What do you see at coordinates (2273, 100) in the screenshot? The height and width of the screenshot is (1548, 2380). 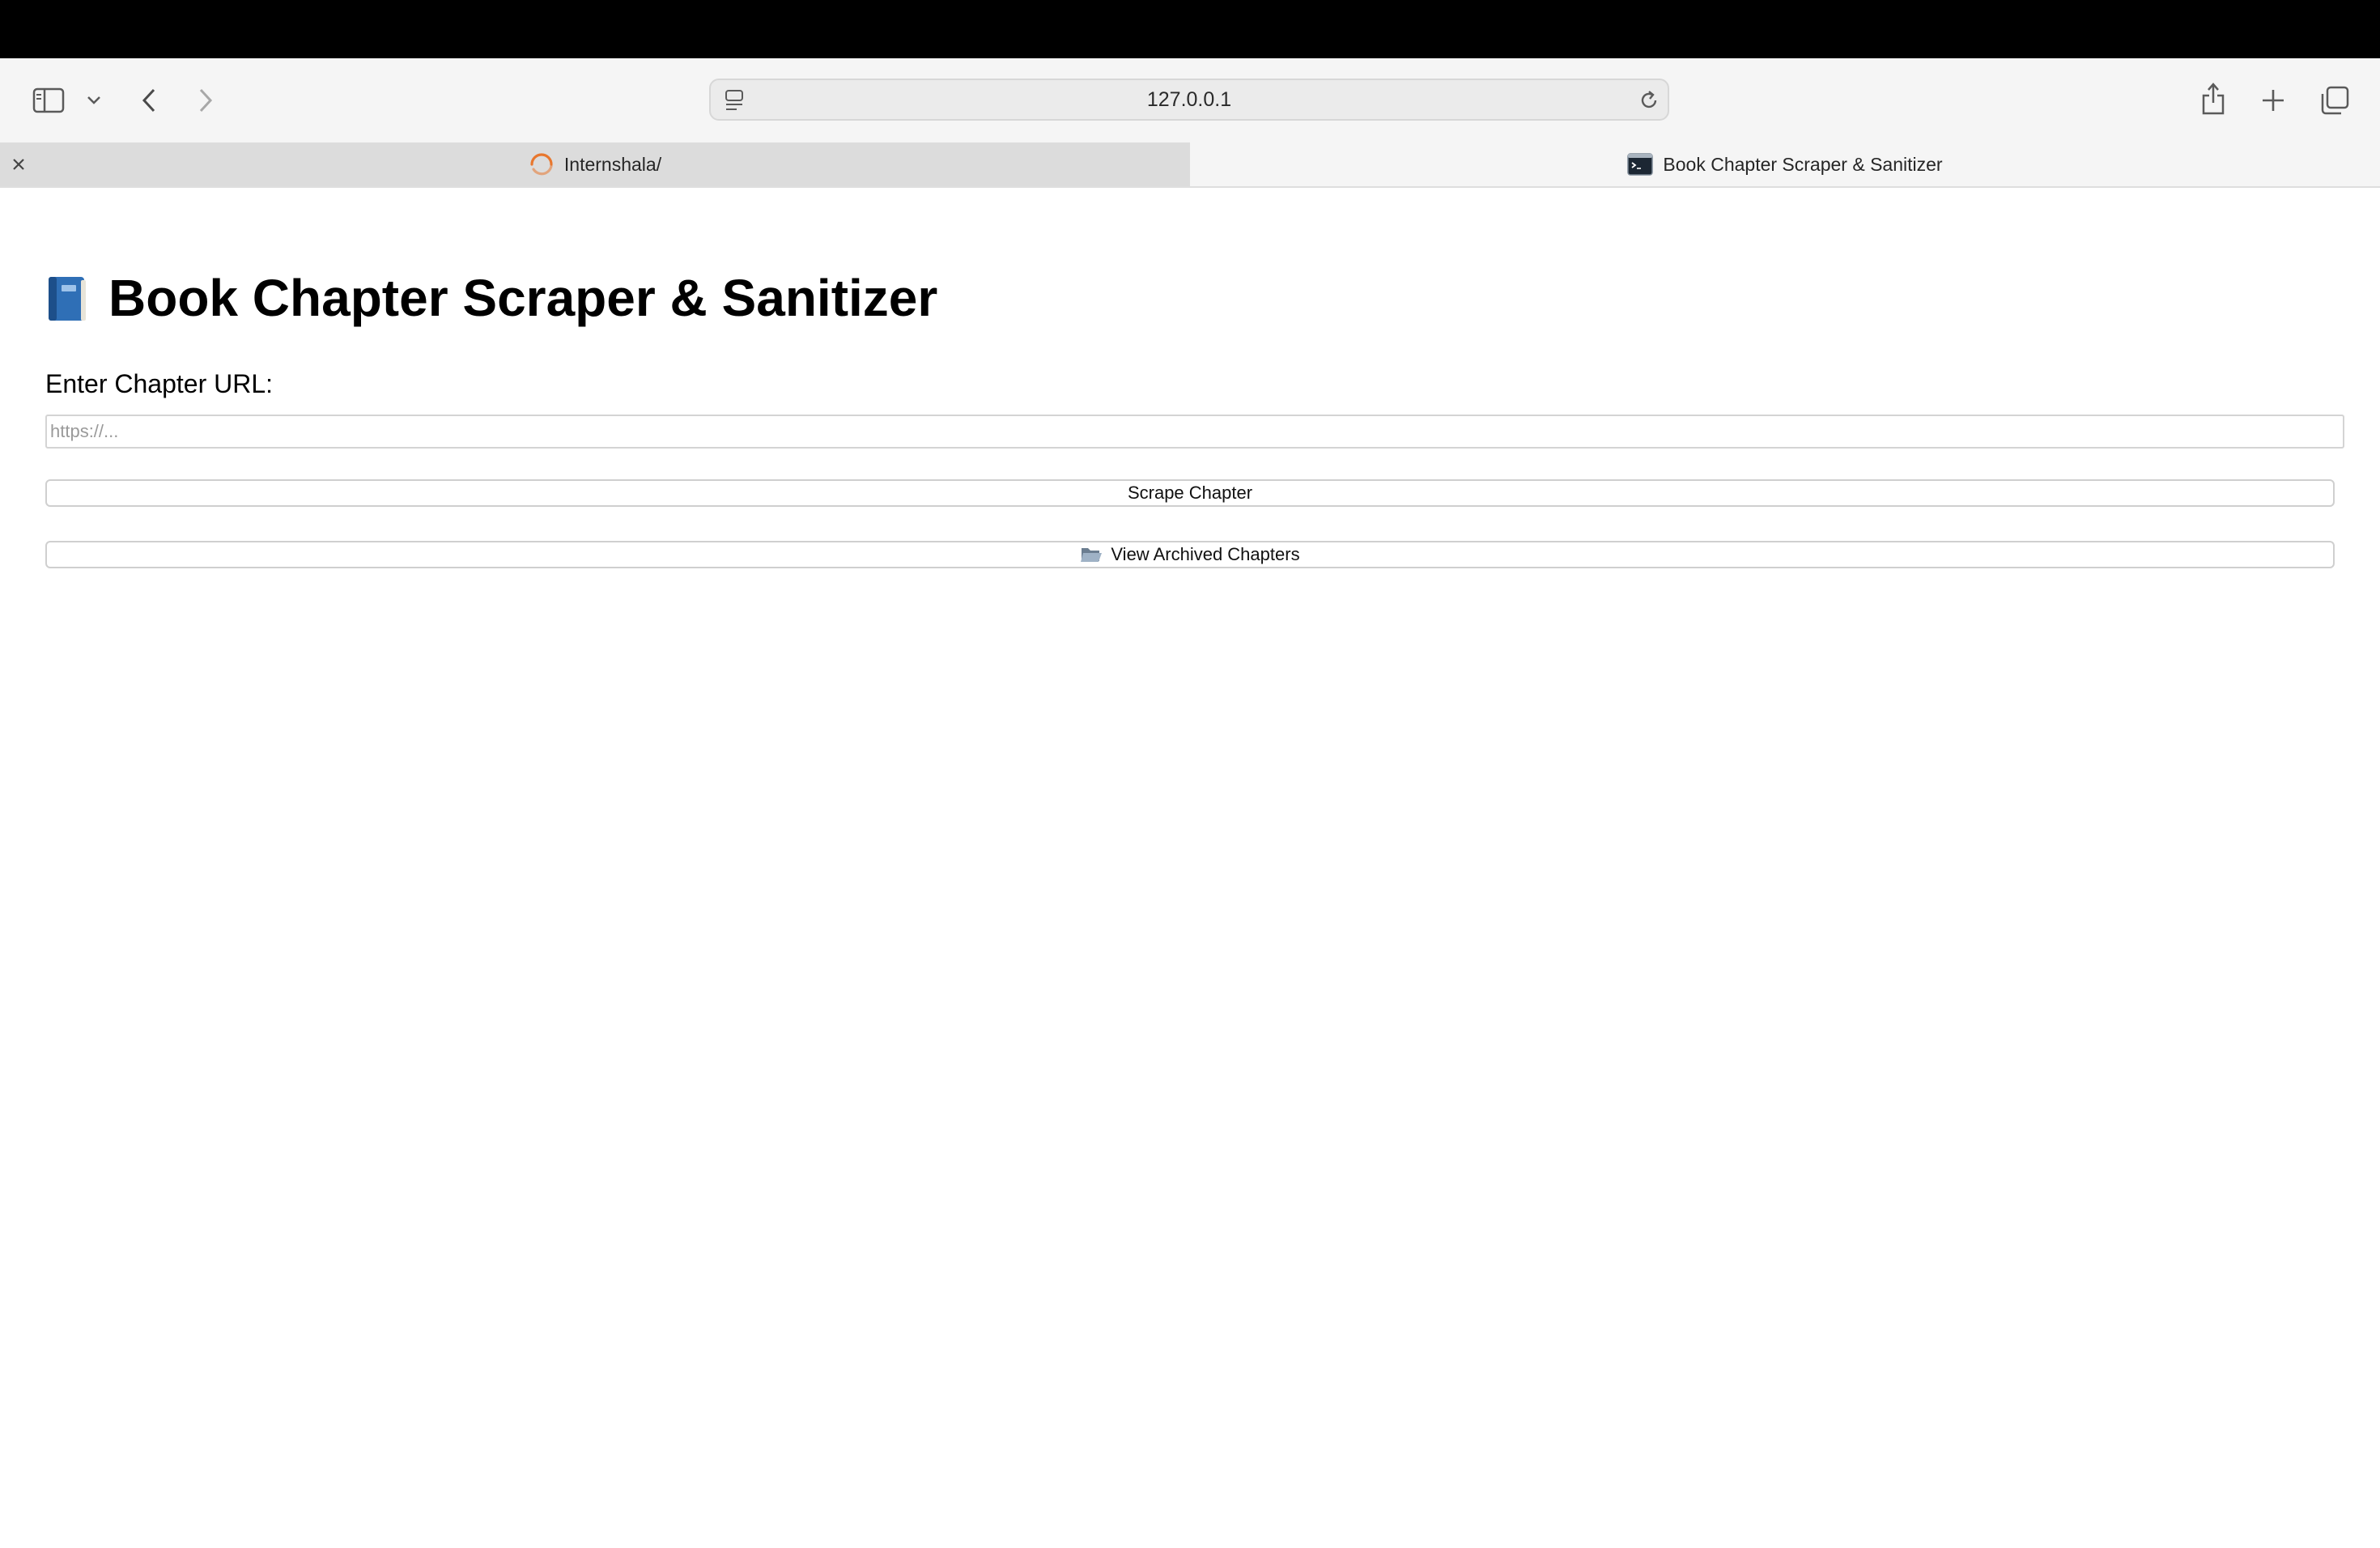 I see `new-tab-icon` at bounding box center [2273, 100].